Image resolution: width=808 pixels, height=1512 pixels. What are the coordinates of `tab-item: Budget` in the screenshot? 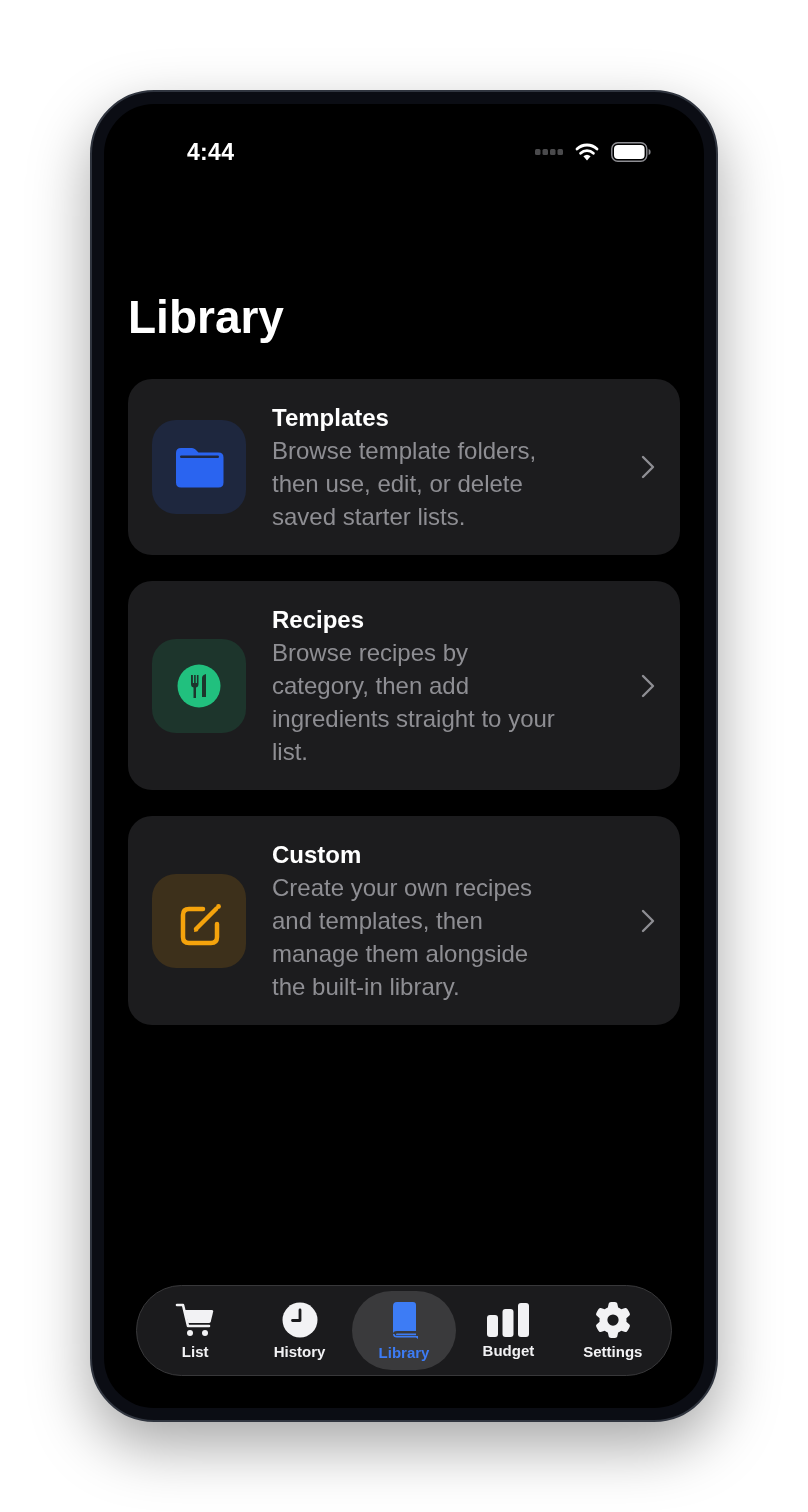 It's located at (508, 1330).